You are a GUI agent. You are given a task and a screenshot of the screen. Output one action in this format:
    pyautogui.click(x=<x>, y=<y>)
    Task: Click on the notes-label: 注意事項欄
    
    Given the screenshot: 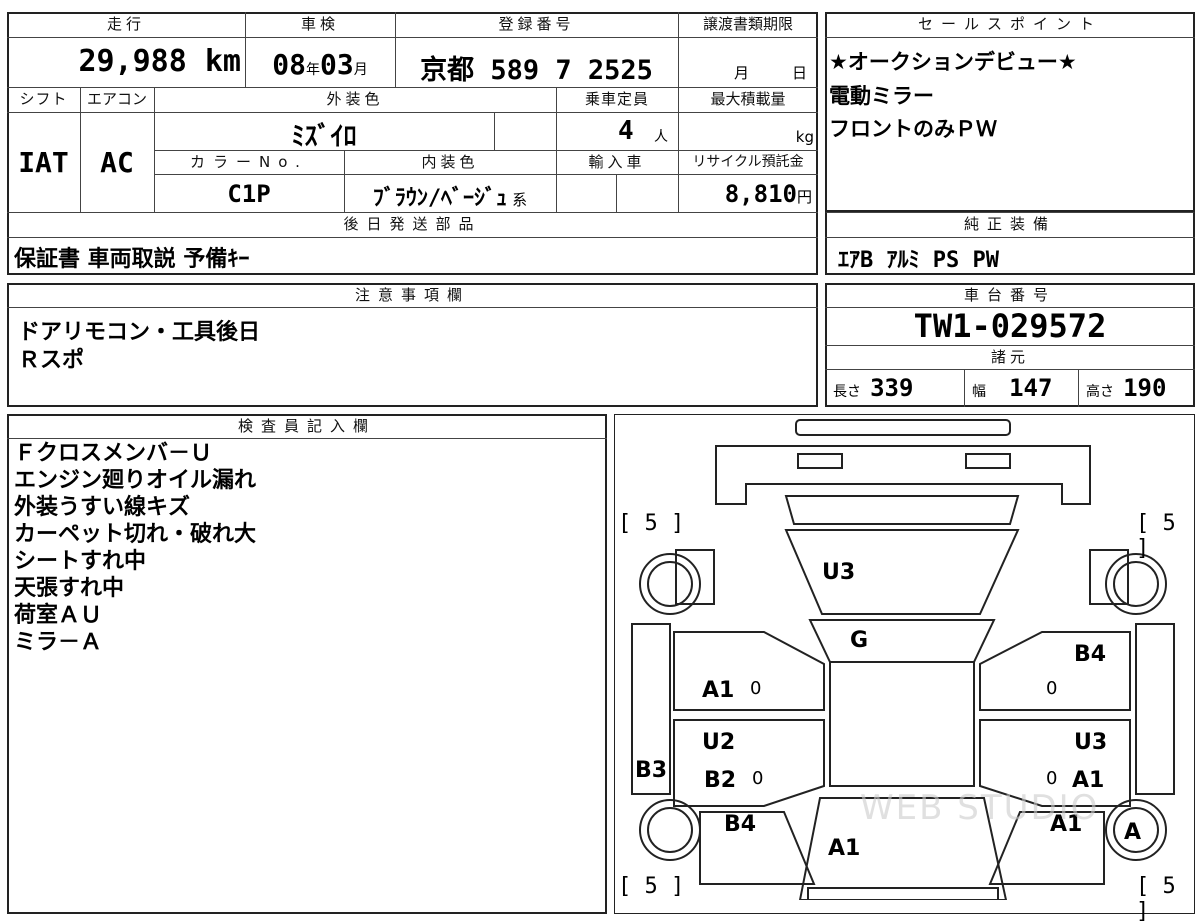 What is the action you would take?
    pyautogui.click(x=412, y=295)
    